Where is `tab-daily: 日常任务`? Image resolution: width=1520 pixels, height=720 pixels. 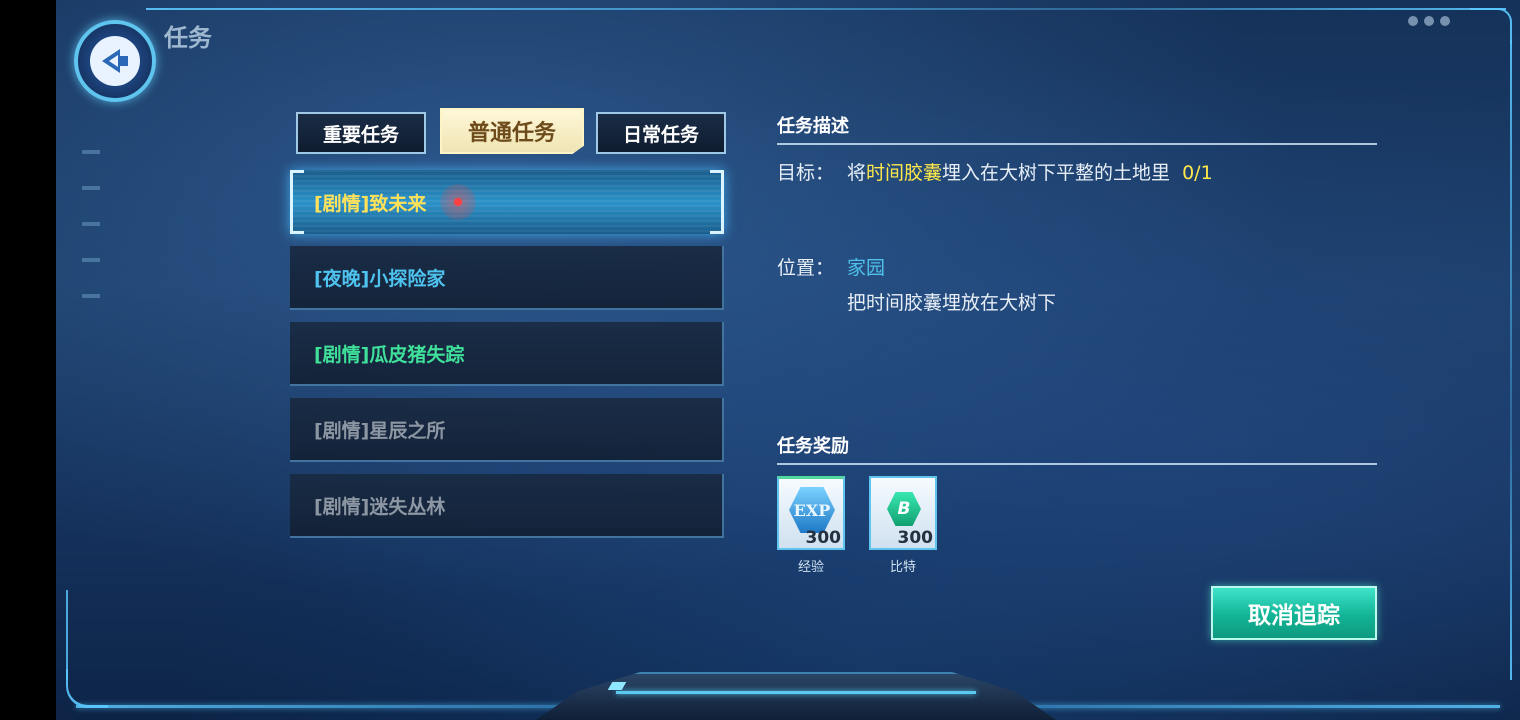
tab-daily: 日常任务 is located at coordinates (661, 133).